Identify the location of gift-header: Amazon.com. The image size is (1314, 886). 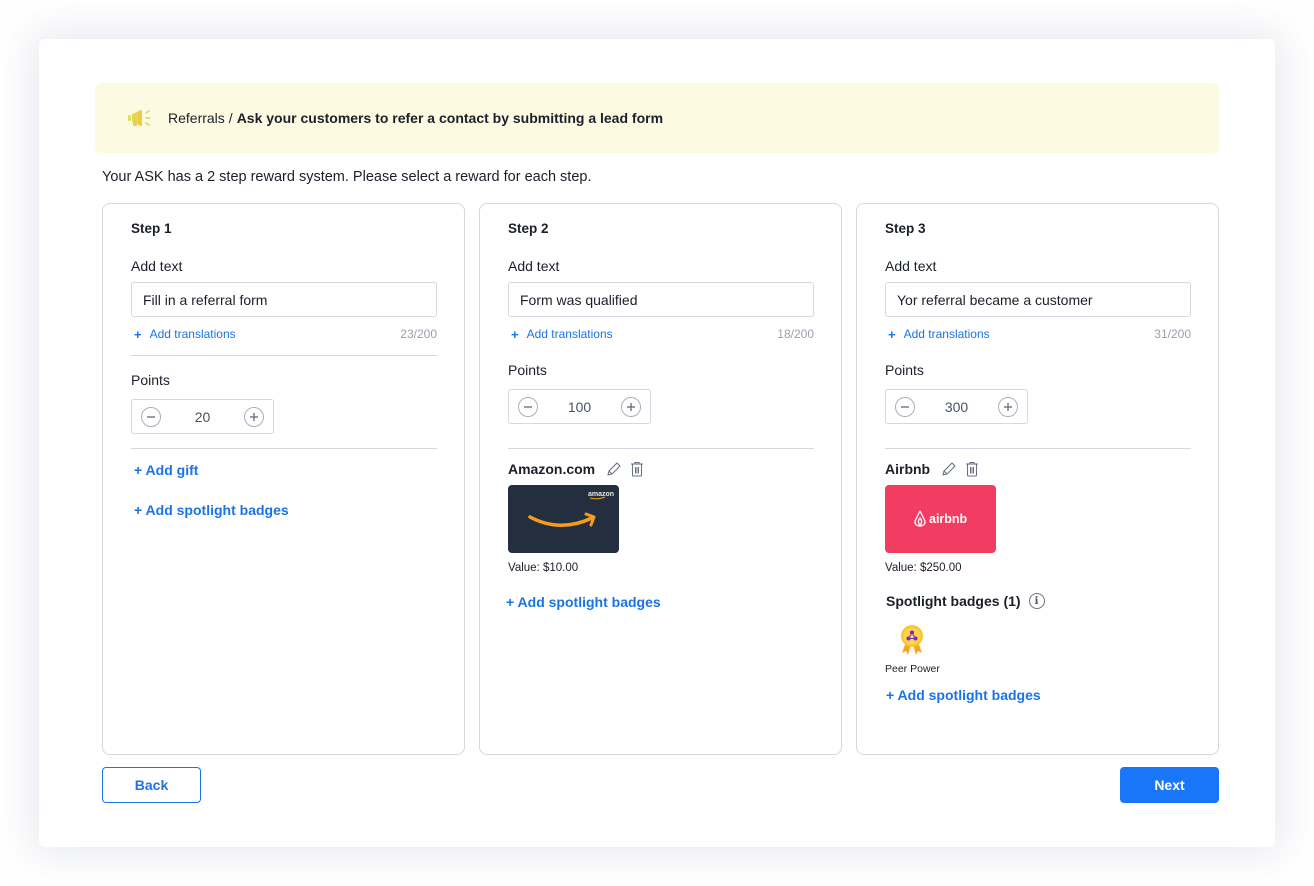
(580, 469).